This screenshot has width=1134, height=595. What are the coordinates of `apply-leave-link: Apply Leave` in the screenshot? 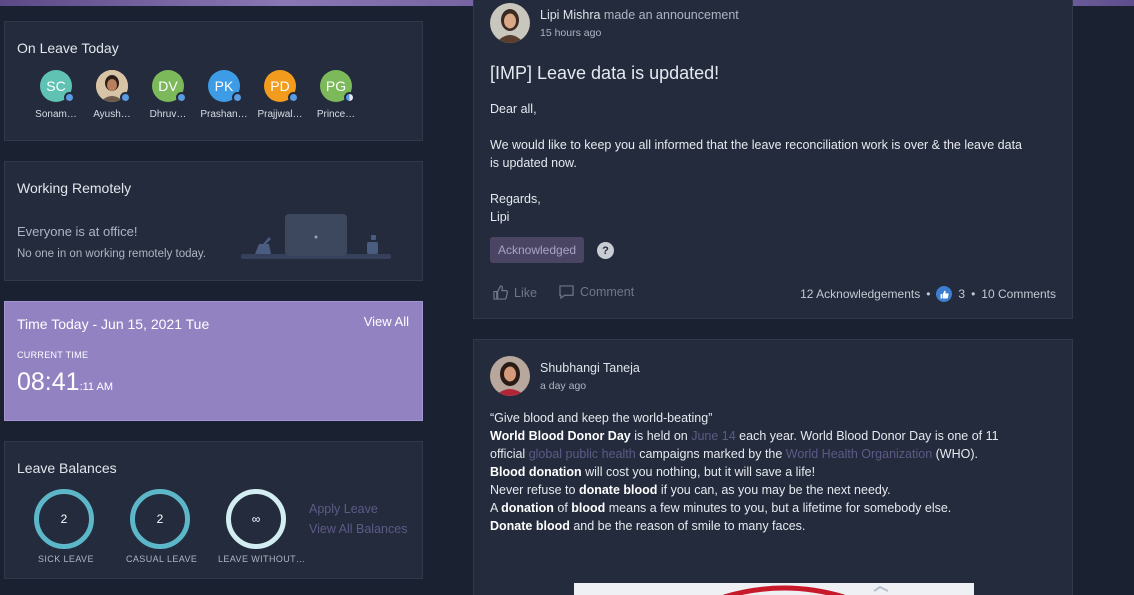 It's located at (343, 509).